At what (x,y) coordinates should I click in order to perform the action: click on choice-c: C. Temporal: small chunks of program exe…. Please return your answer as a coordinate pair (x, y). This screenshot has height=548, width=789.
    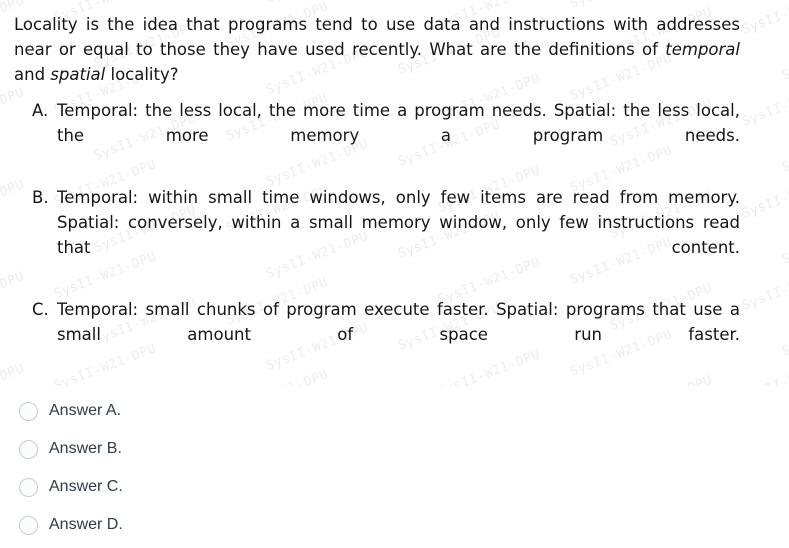
    Looking at the image, I should click on (377, 334).